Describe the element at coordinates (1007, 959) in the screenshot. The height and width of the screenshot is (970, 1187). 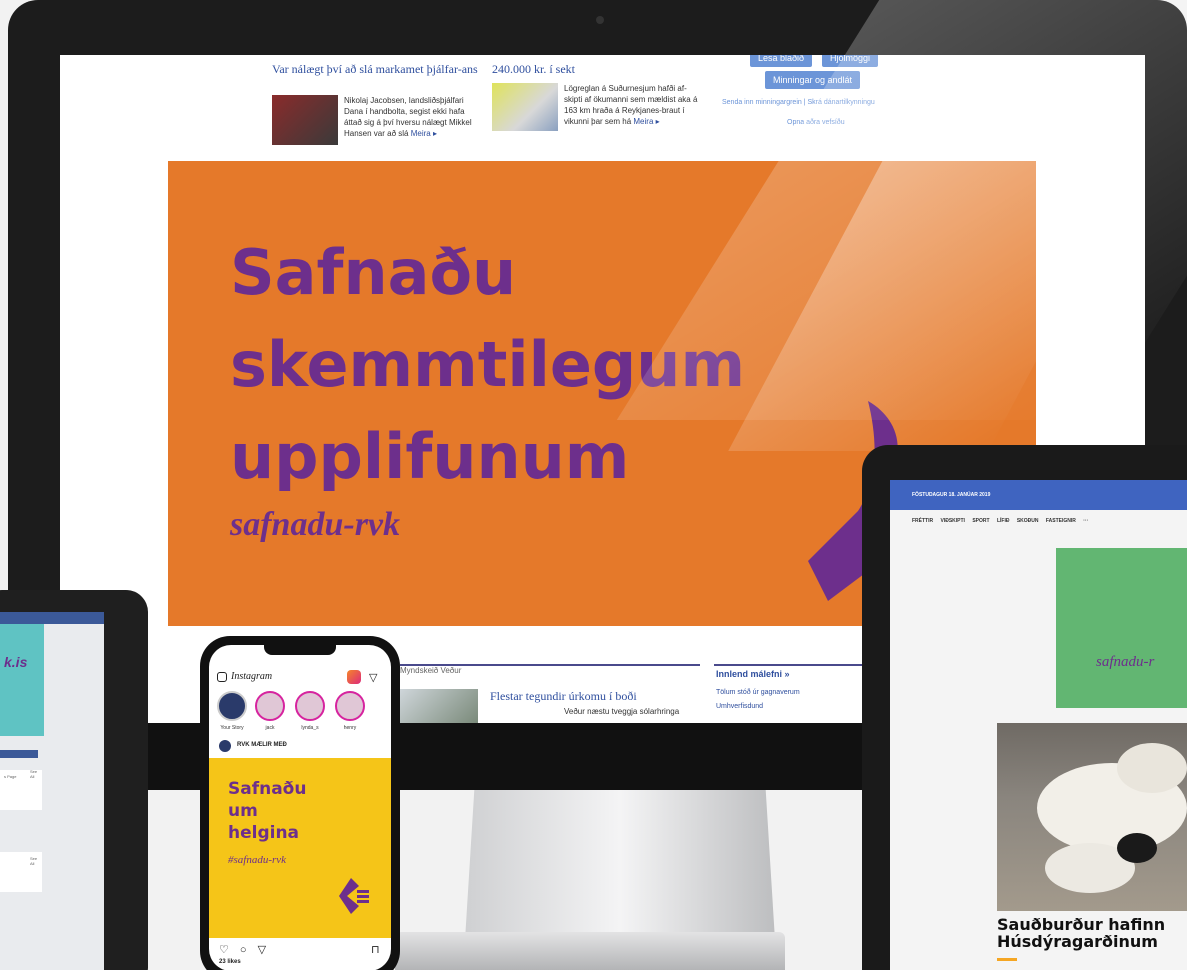
I see `category-accent` at that location.